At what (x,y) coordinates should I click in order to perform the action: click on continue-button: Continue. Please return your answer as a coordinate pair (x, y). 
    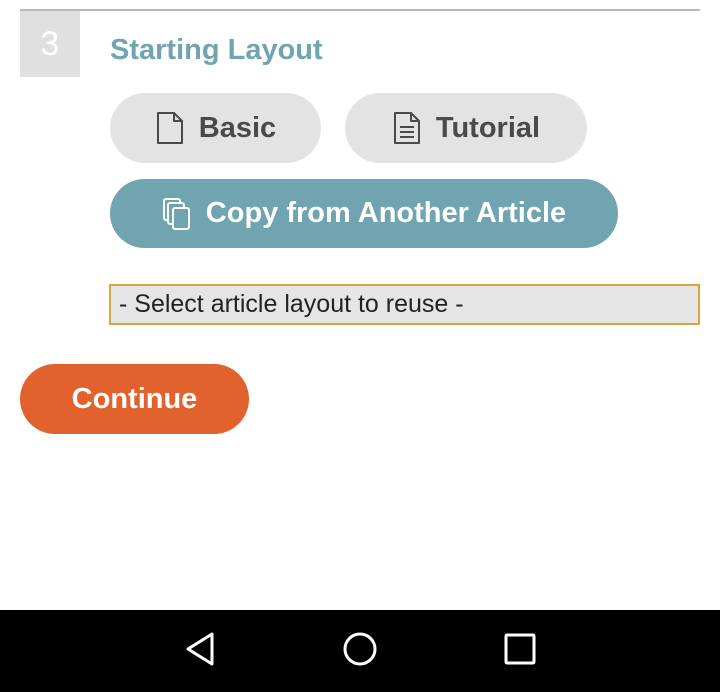
    Looking at the image, I should click on (134, 399).